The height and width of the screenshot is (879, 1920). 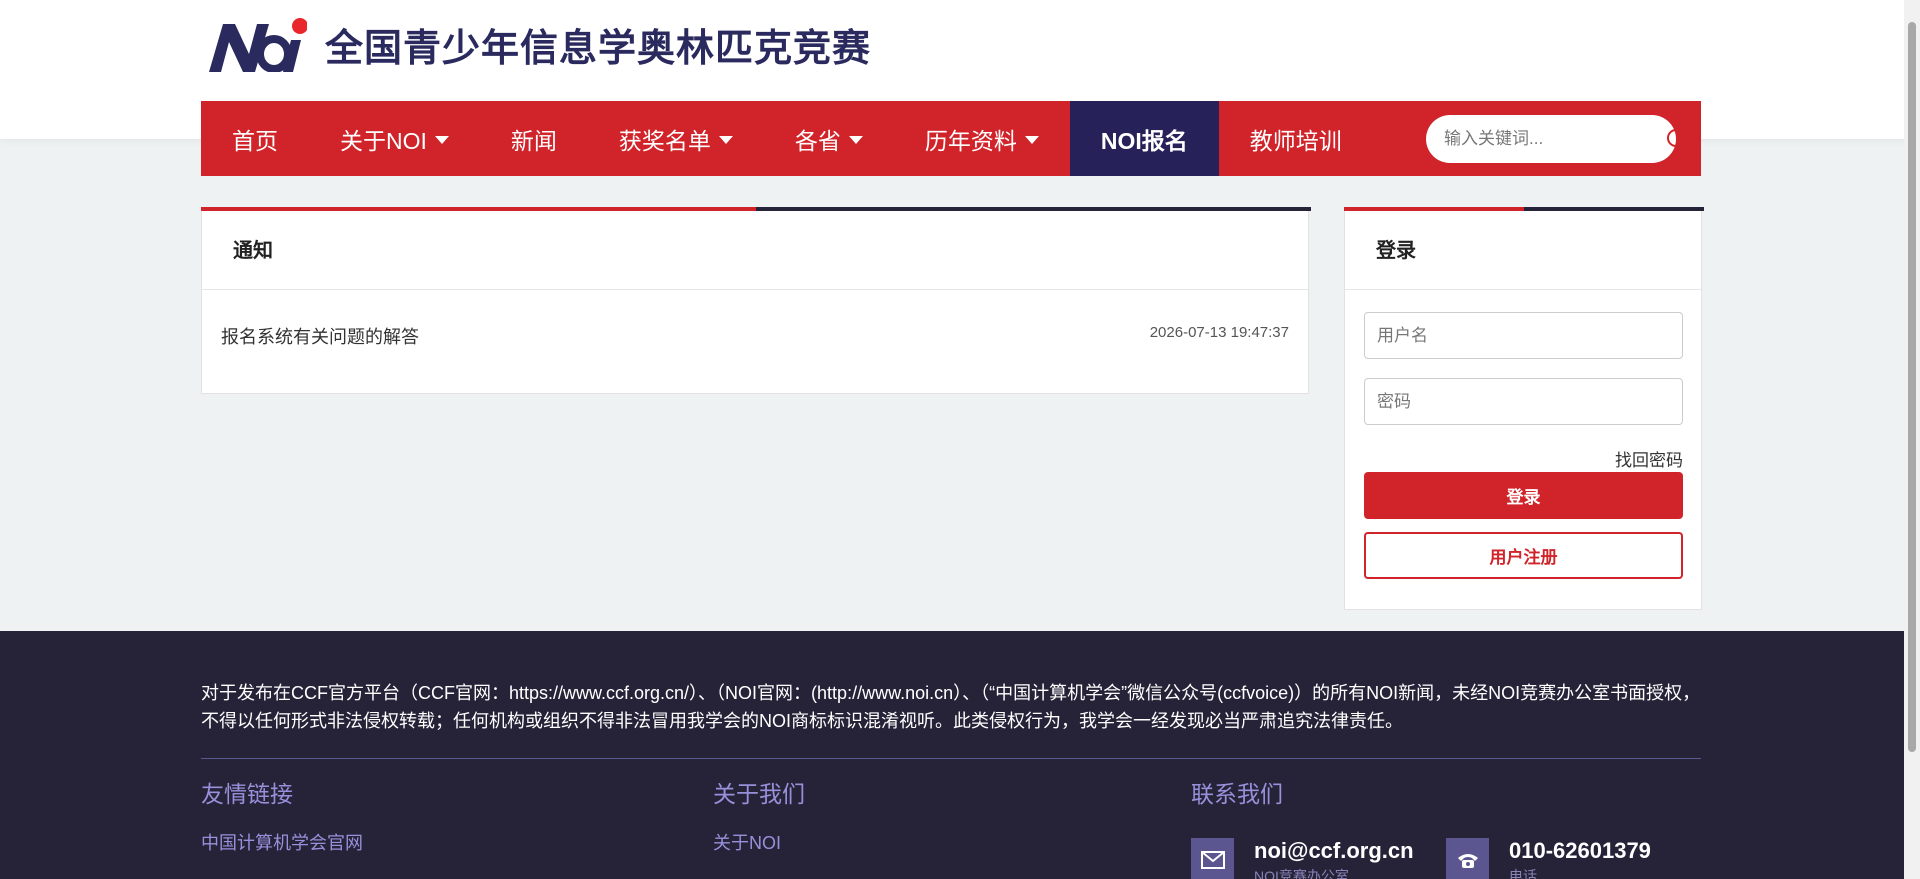 What do you see at coordinates (247, 794) in the screenshot?
I see `friendly-links-heading: 友情链接` at bounding box center [247, 794].